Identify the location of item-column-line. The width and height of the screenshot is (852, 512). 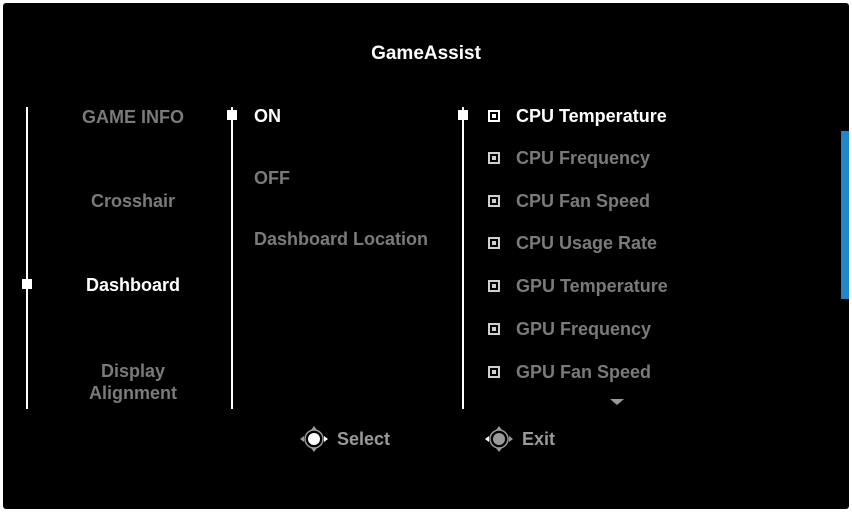
(463, 258).